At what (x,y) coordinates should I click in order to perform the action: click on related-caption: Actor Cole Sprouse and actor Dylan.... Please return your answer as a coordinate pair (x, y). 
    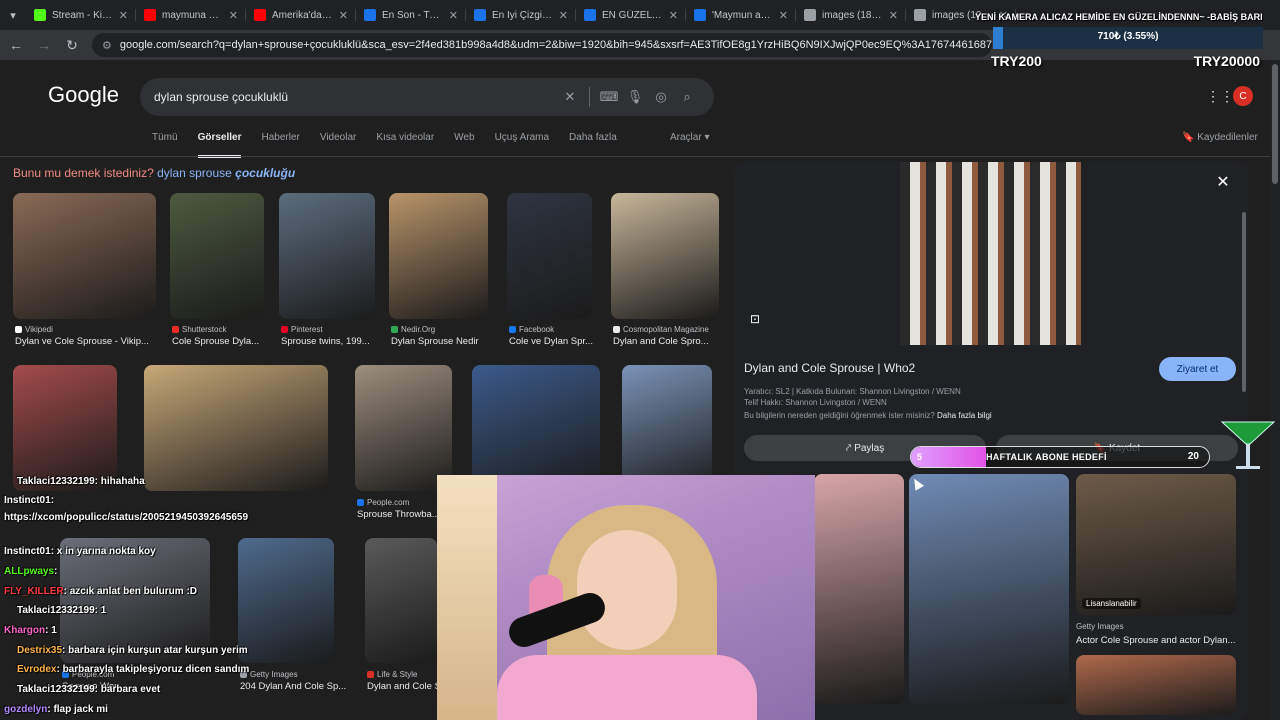
    Looking at the image, I should click on (1156, 640).